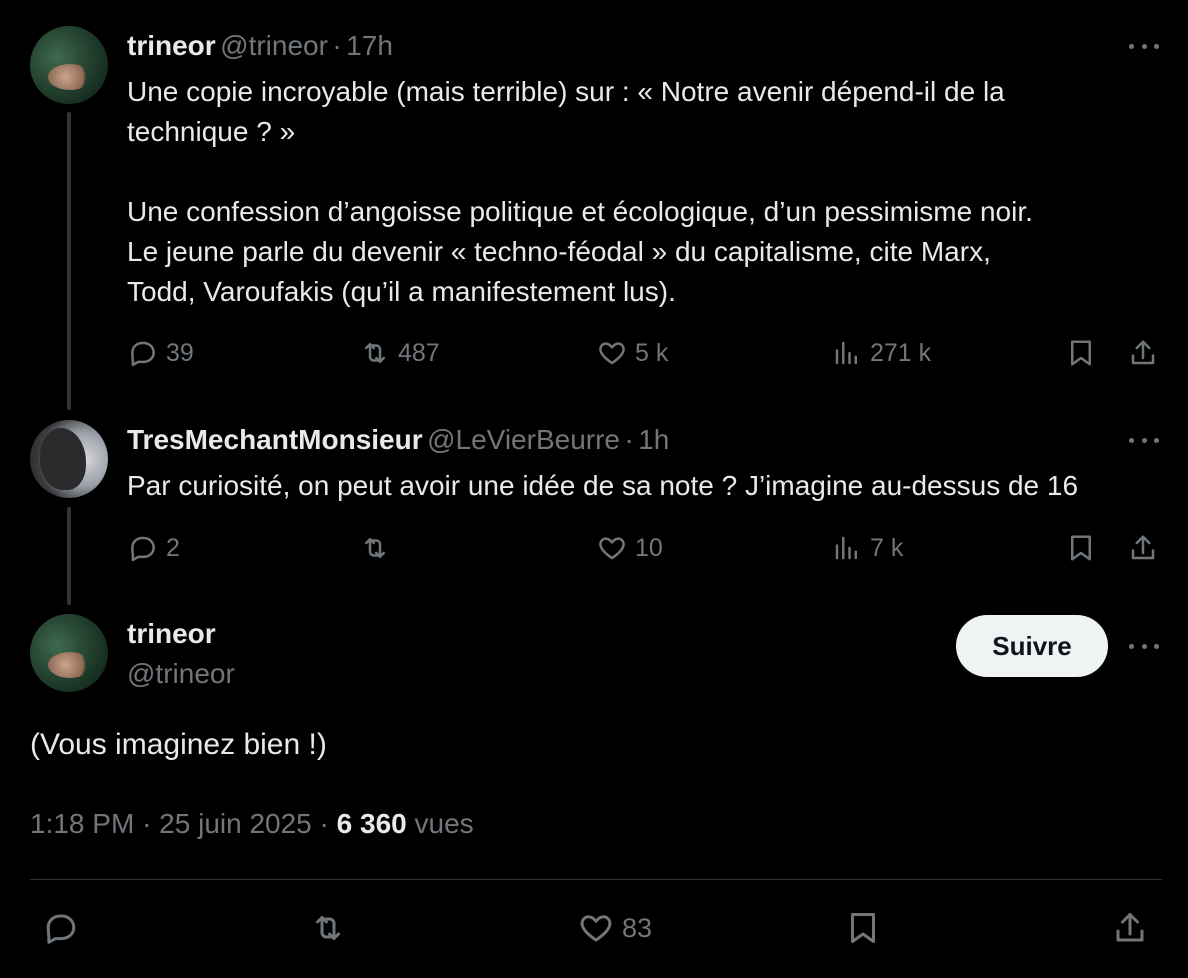  I want to click on timestamp: 1h, so click(653, 439).